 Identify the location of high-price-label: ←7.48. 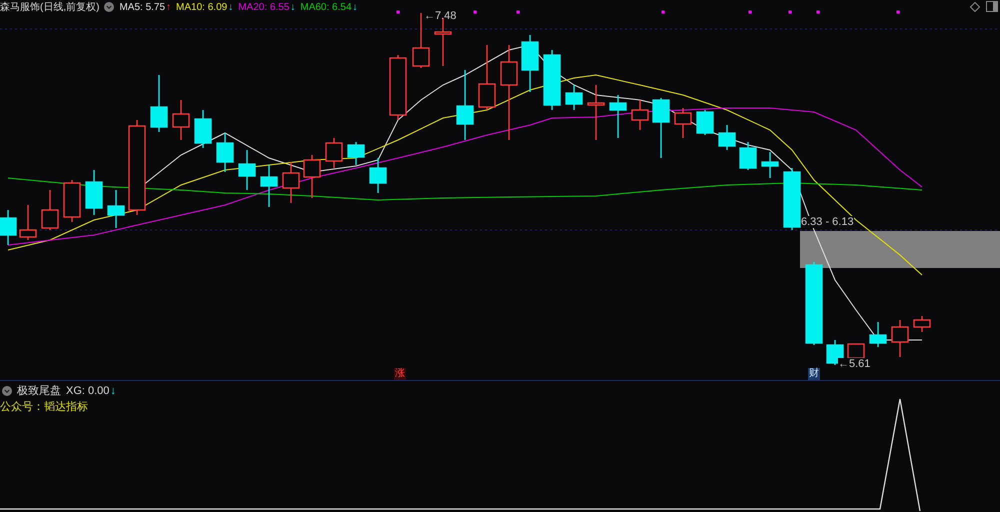
(440, 16).